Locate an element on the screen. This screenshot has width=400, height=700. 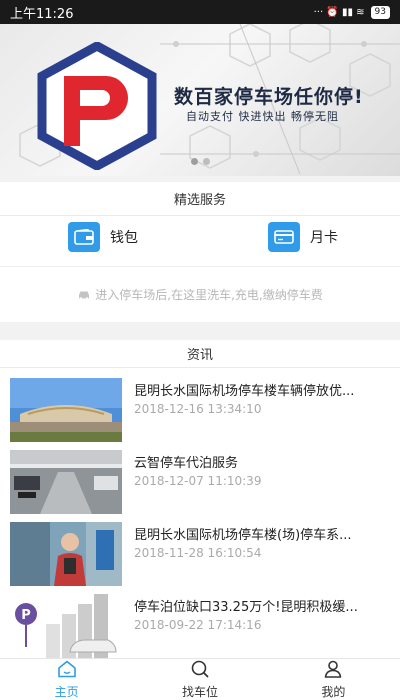
tab-find-parking: 找车位 is located at coordinates (199, 679).